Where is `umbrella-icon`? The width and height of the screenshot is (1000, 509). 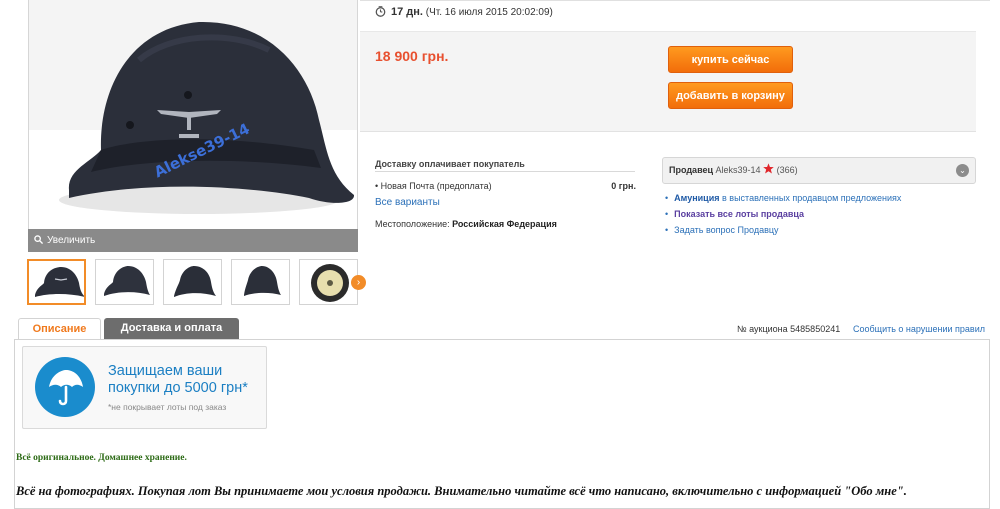 umbrella-icon is located at coordinates (65, 387).